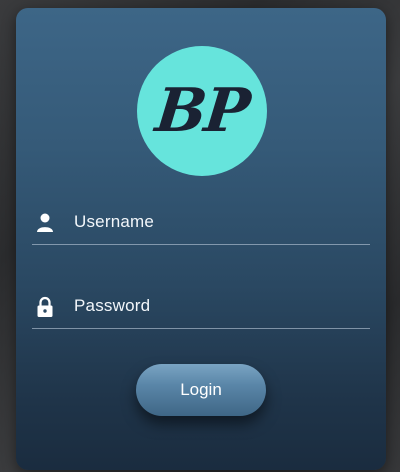 This screenshot has height=472, width=400. I want to click on username-field: Username, so click(201, 224).